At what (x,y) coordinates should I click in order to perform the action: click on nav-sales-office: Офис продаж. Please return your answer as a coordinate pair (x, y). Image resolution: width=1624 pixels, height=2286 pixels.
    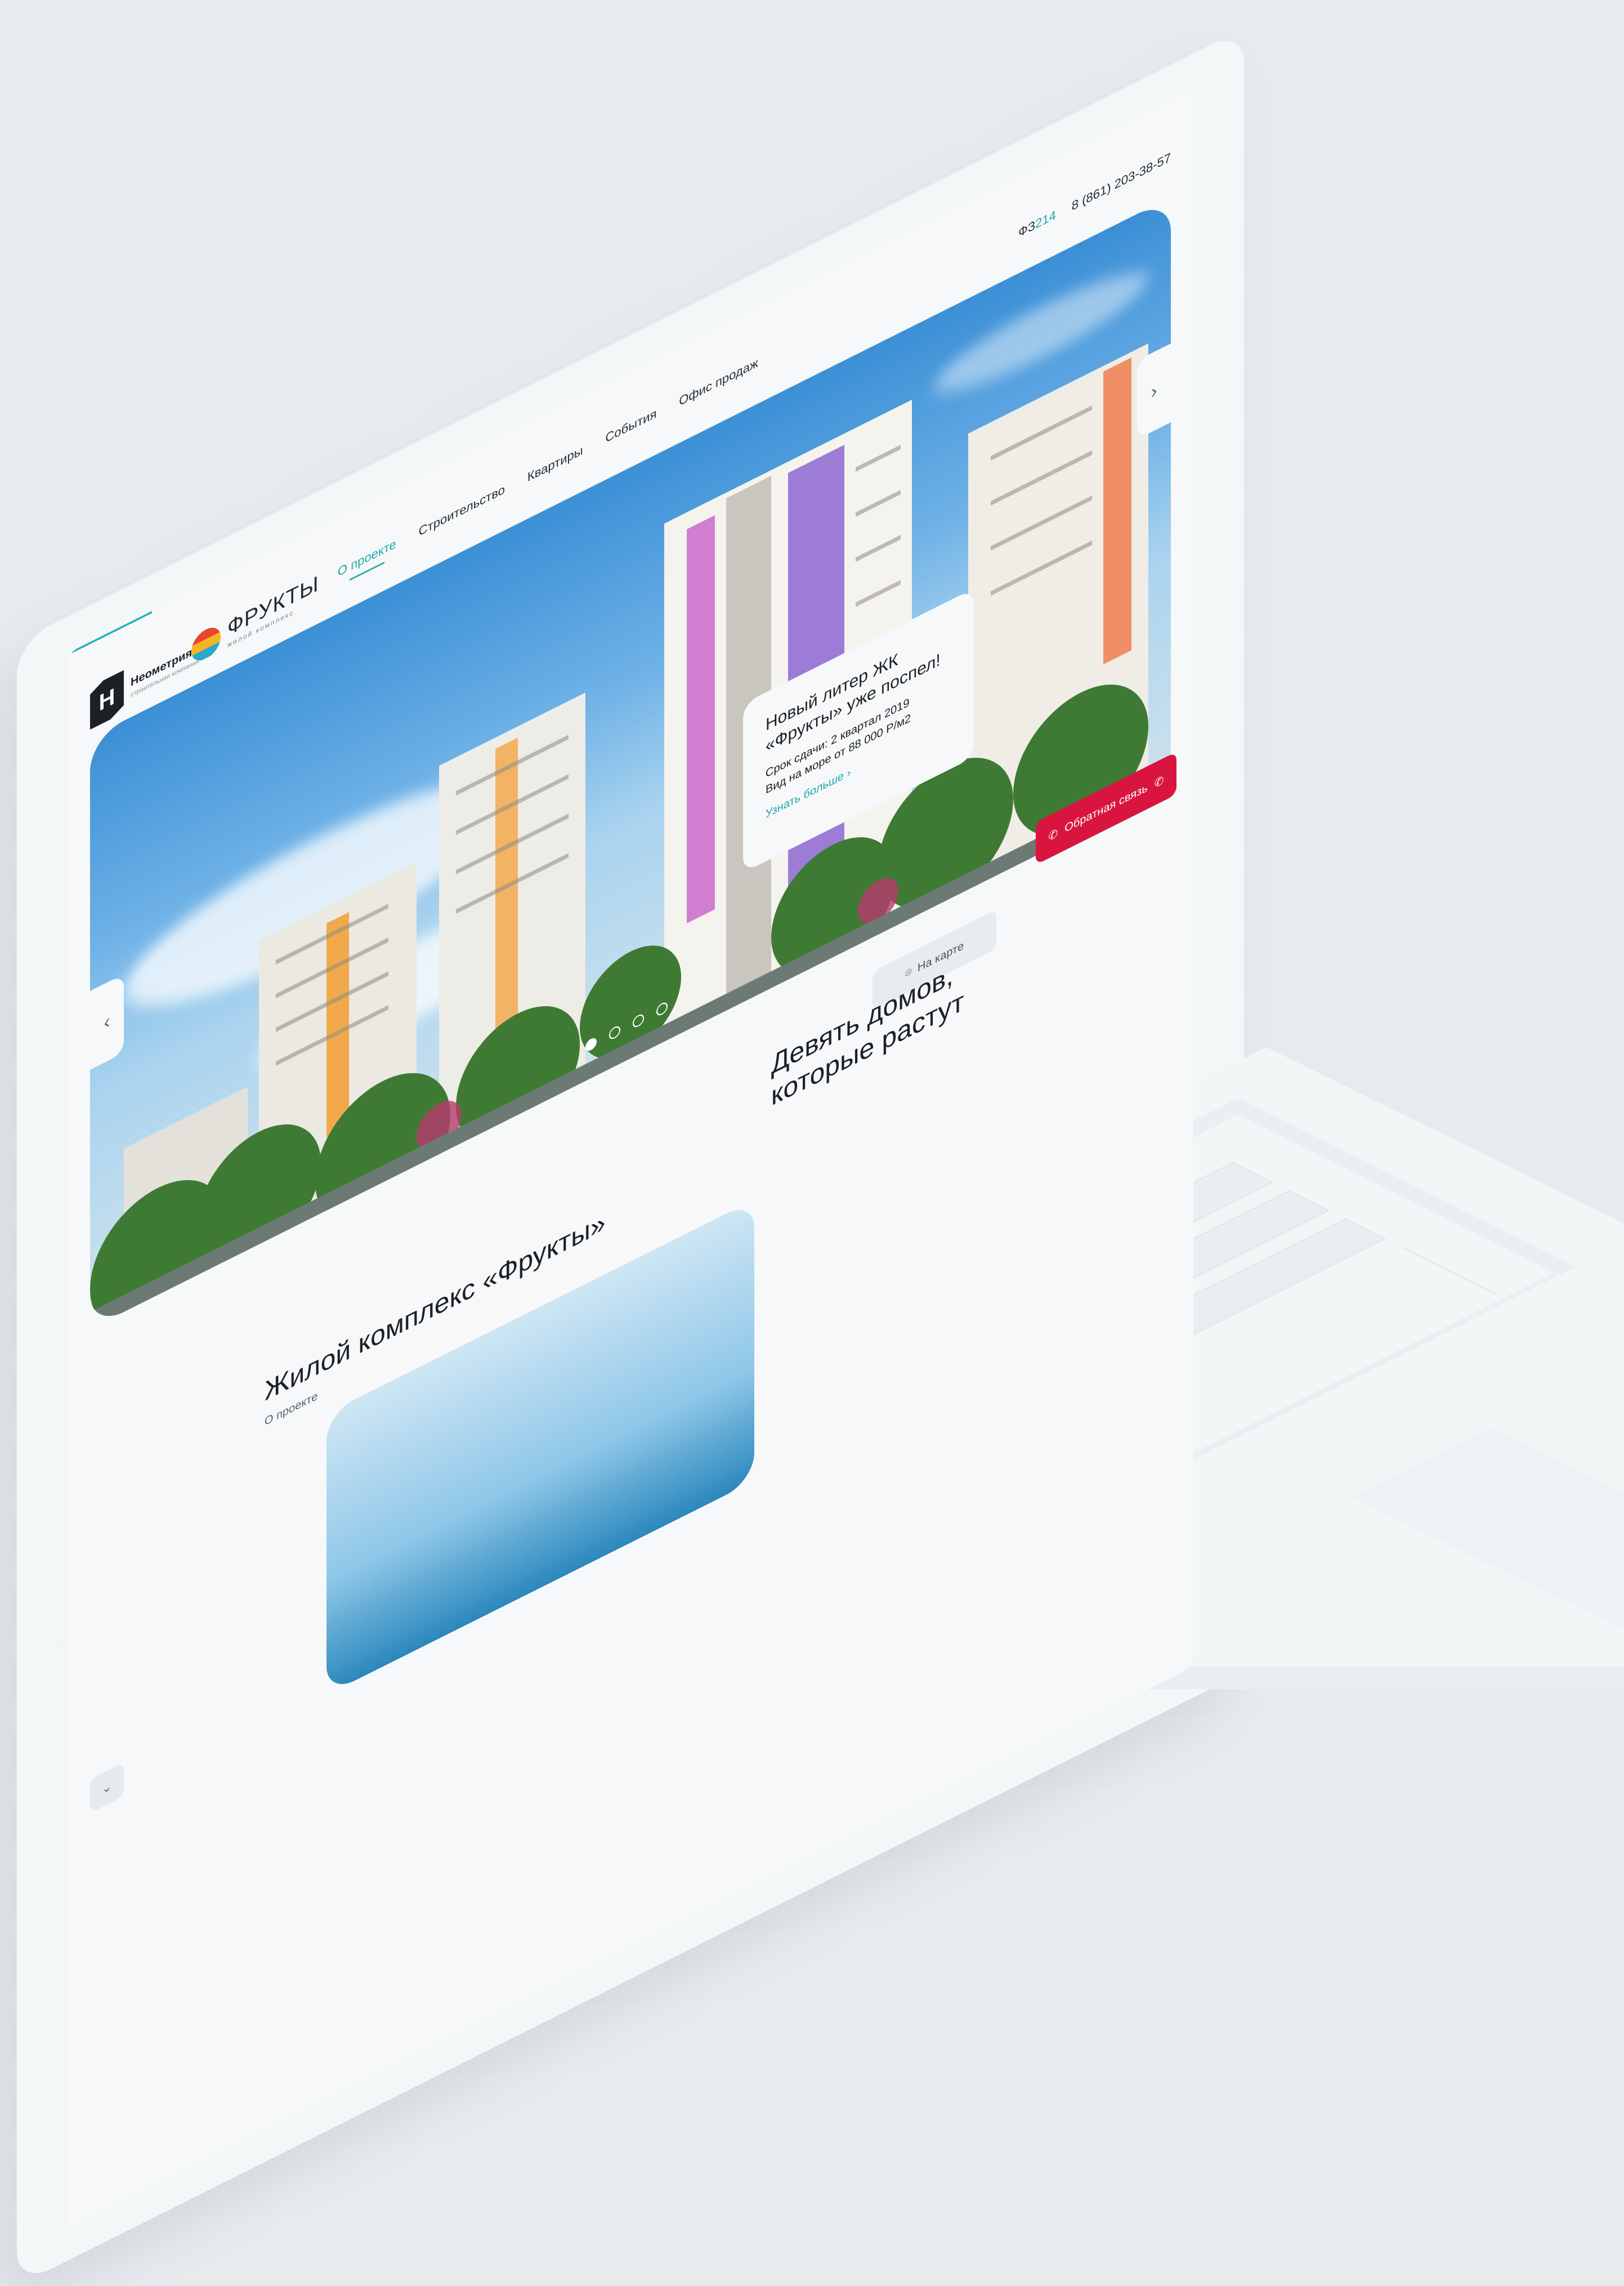
    Looking at the image, I should click on (718, 385).